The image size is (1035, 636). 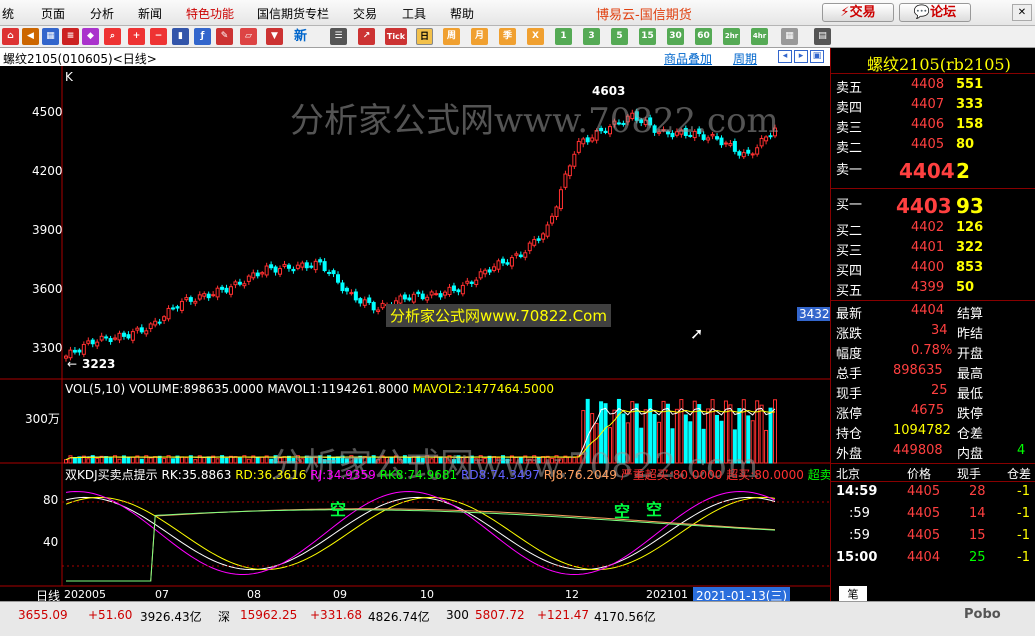 I want to click on min1-button: 1, so click(x=563, y=36).